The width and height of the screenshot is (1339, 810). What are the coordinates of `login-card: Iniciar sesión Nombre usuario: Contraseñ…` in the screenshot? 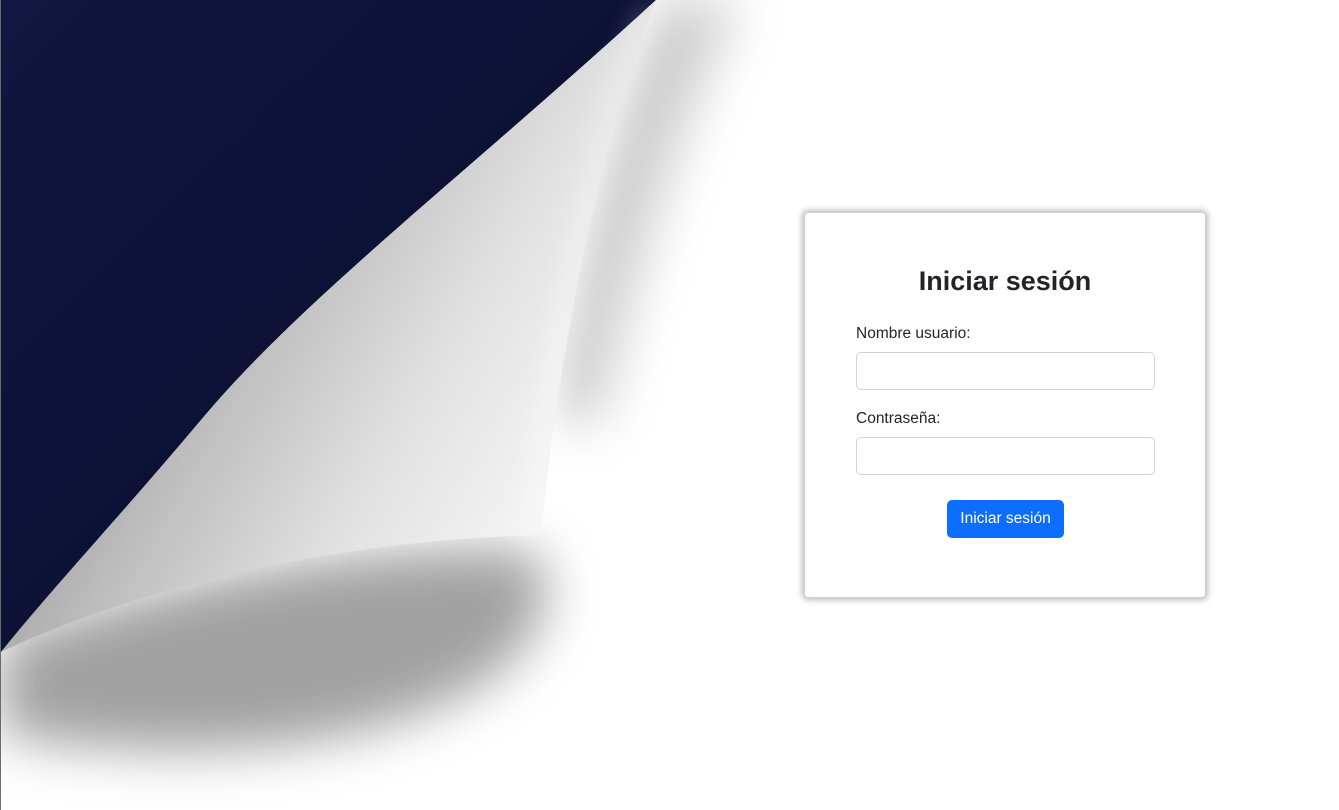 It's located at (1005, 405).